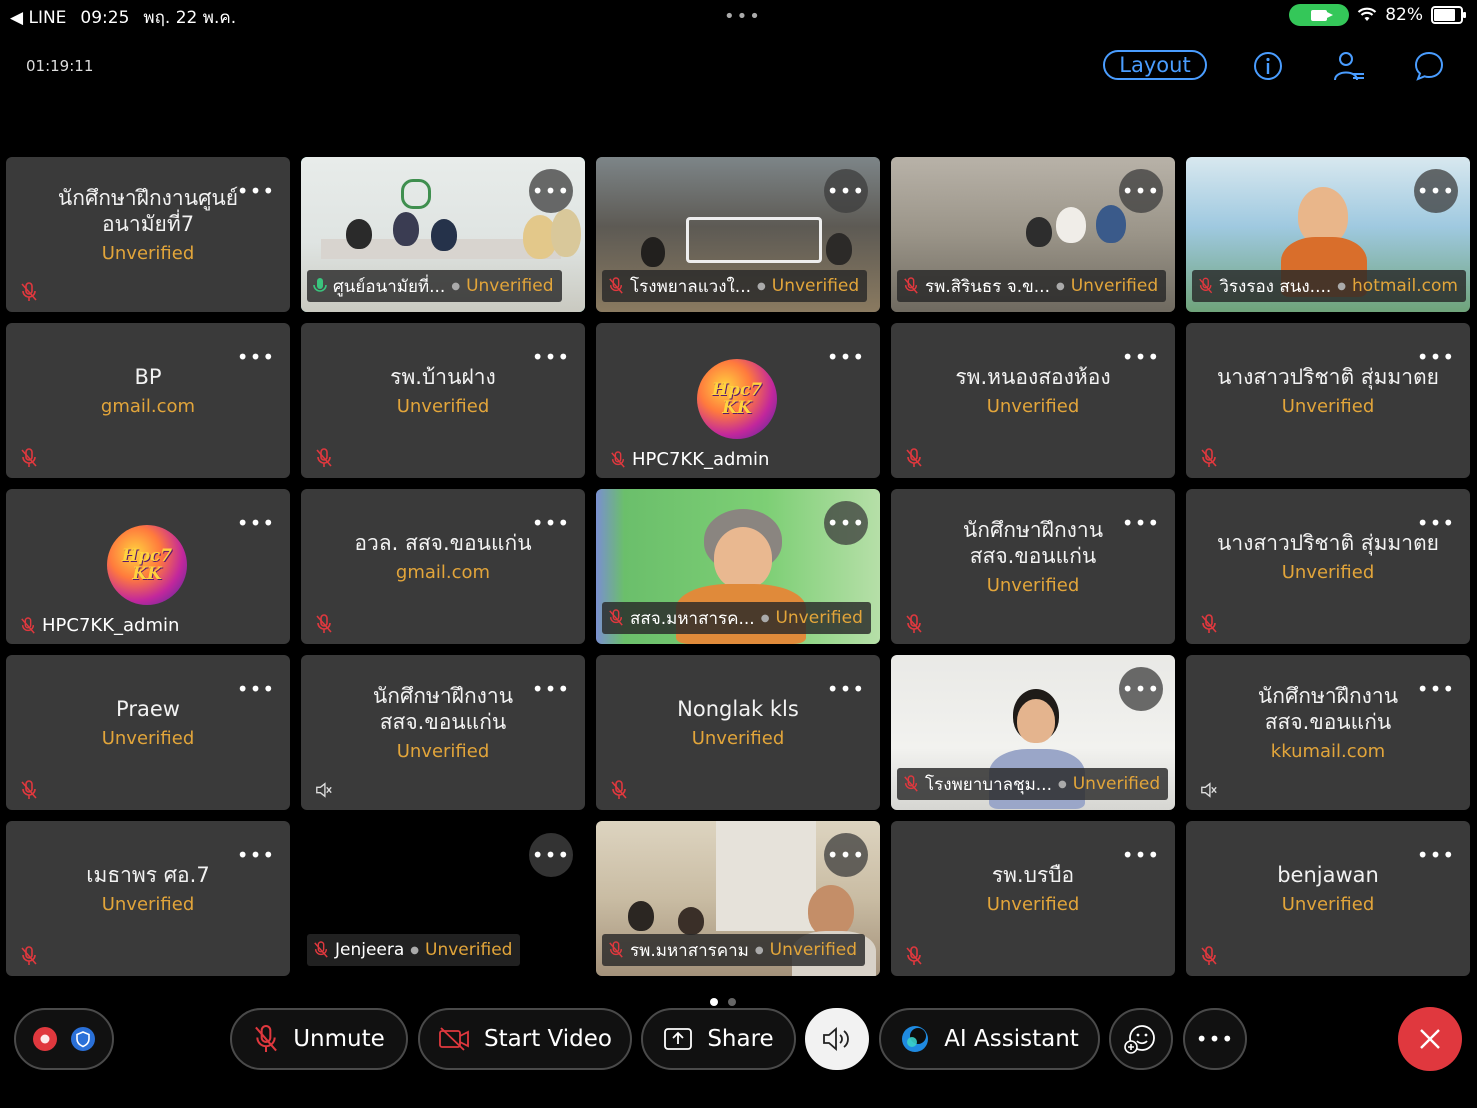 The height and width of the screenshot is (1108, 1477). What do you see at coordinates (743, 16) in the screenshot?
I see `multitask-dots-icon: •••` at bounding box center [743, 16].